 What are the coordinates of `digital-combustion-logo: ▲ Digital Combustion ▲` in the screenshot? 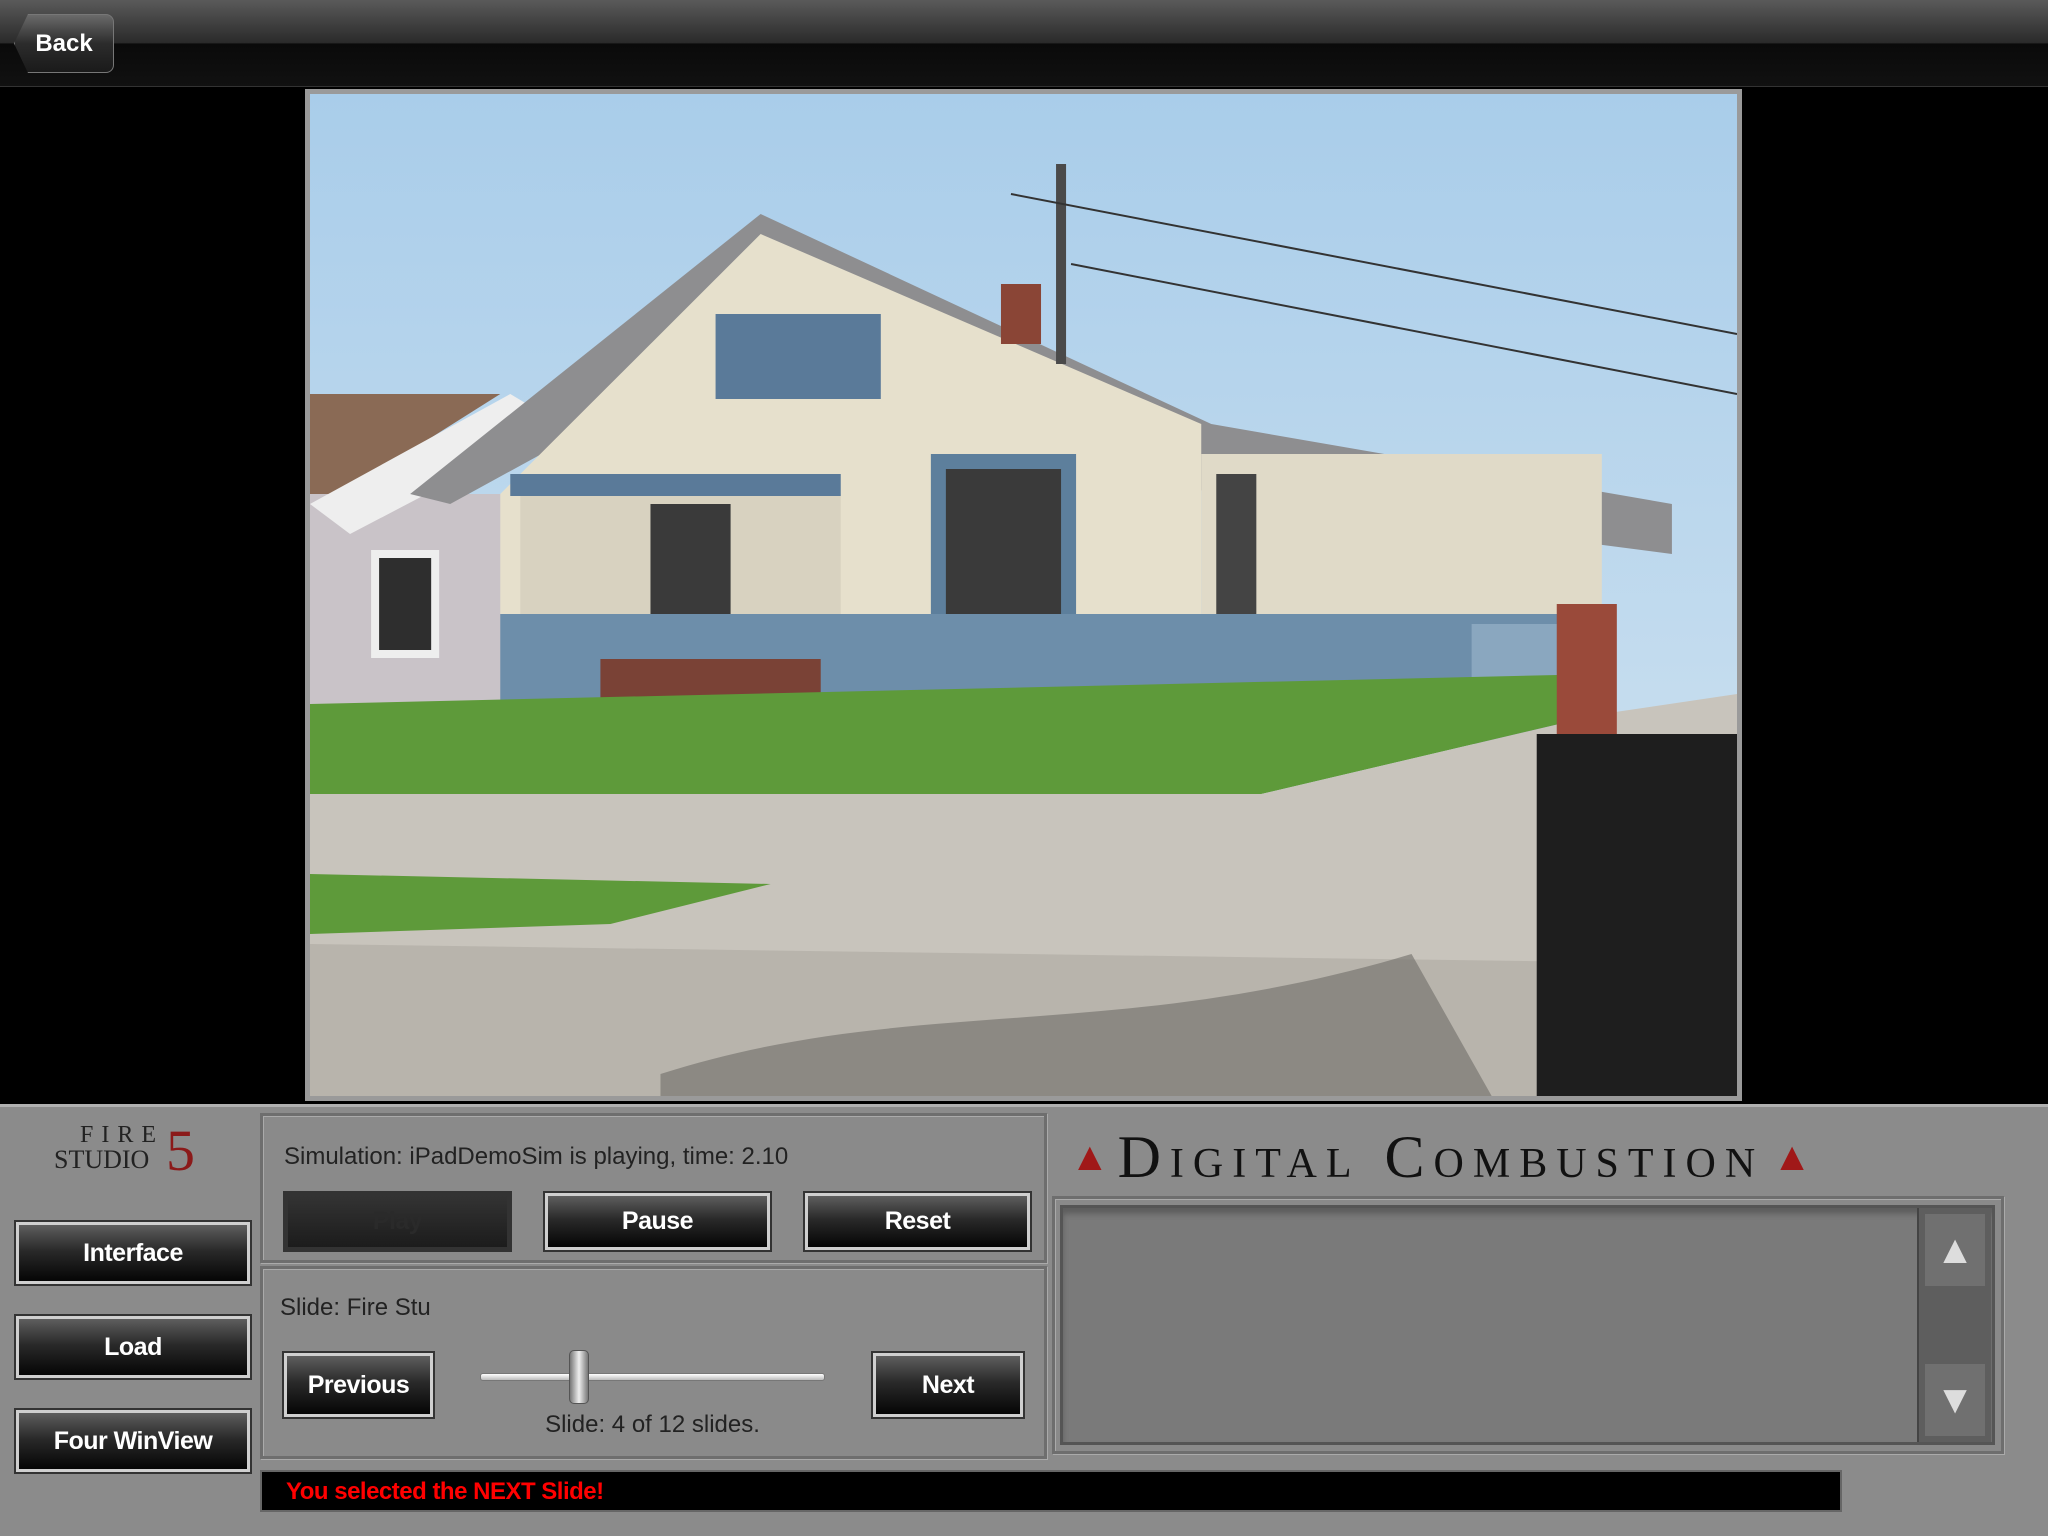 It's located at (1535, 1157).